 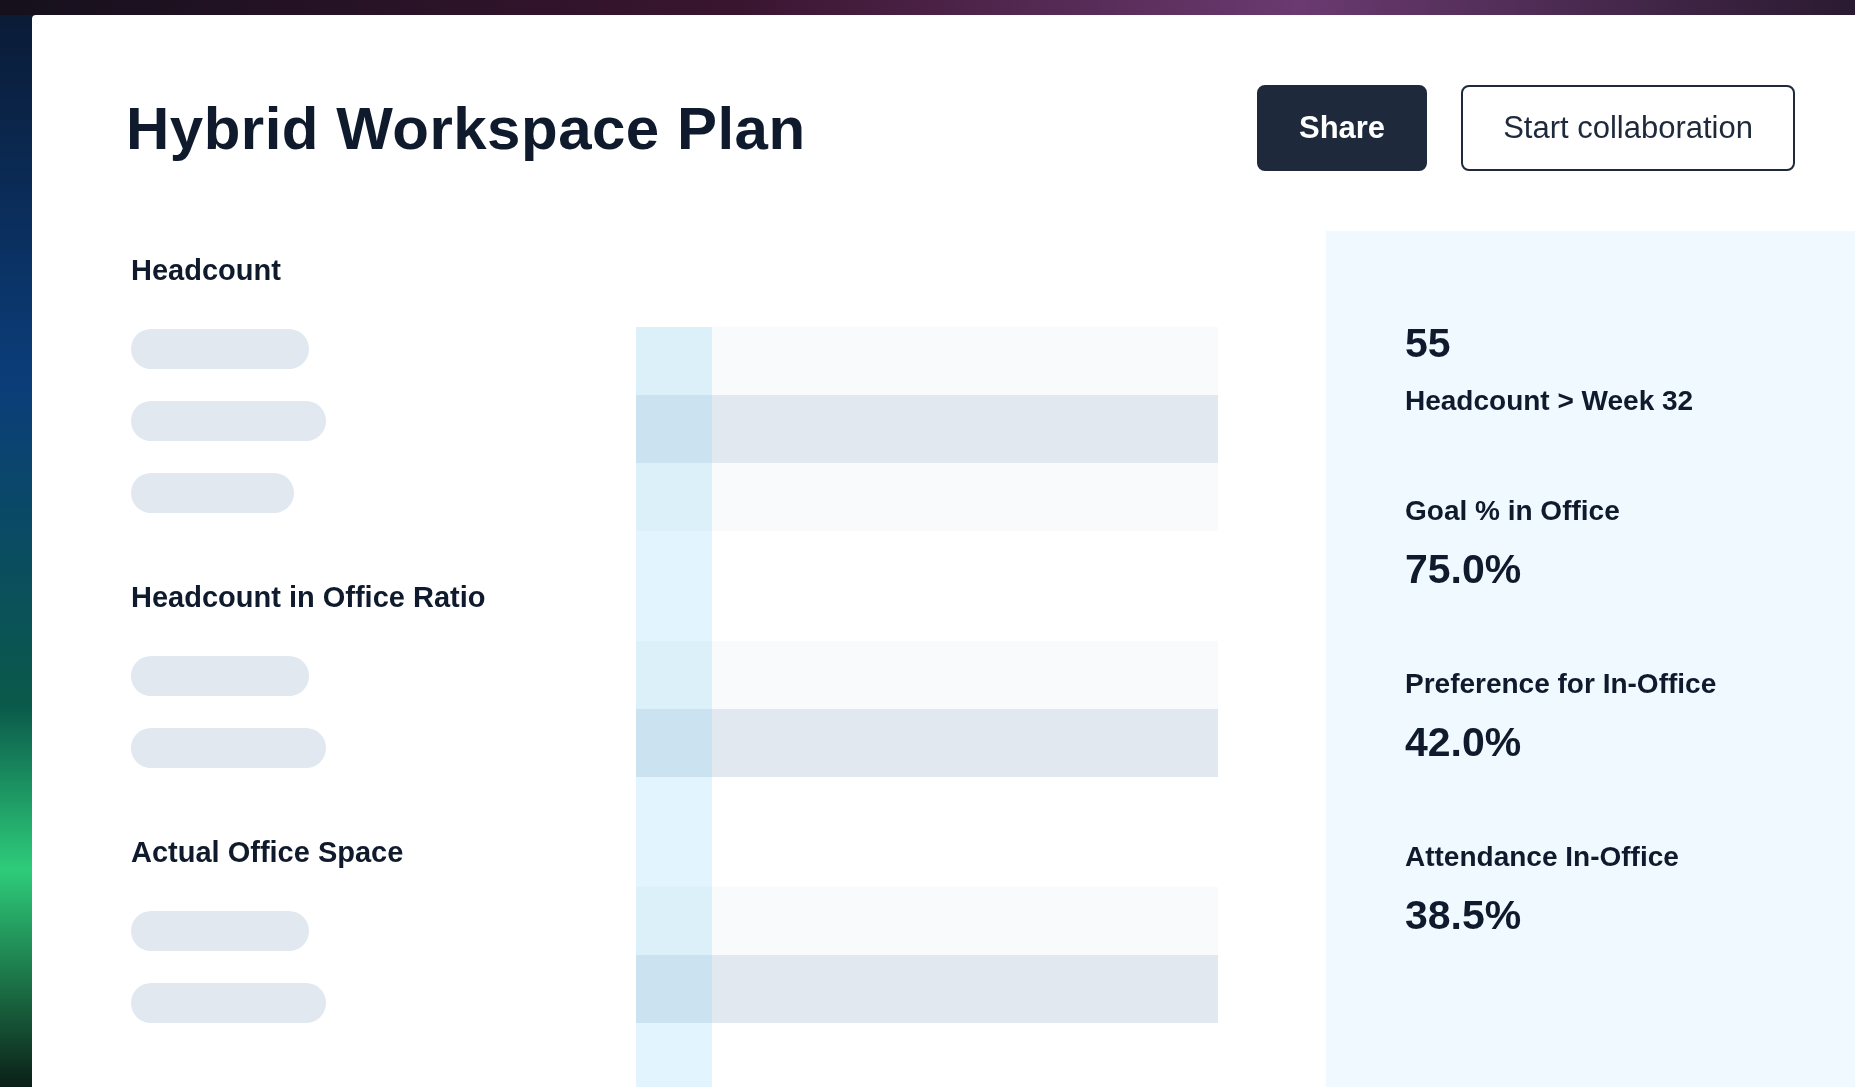 What do you see at coordinates (1428, 343) in the screenshot?
I see `stat-value: 55` at bounding box center [1428, 343].